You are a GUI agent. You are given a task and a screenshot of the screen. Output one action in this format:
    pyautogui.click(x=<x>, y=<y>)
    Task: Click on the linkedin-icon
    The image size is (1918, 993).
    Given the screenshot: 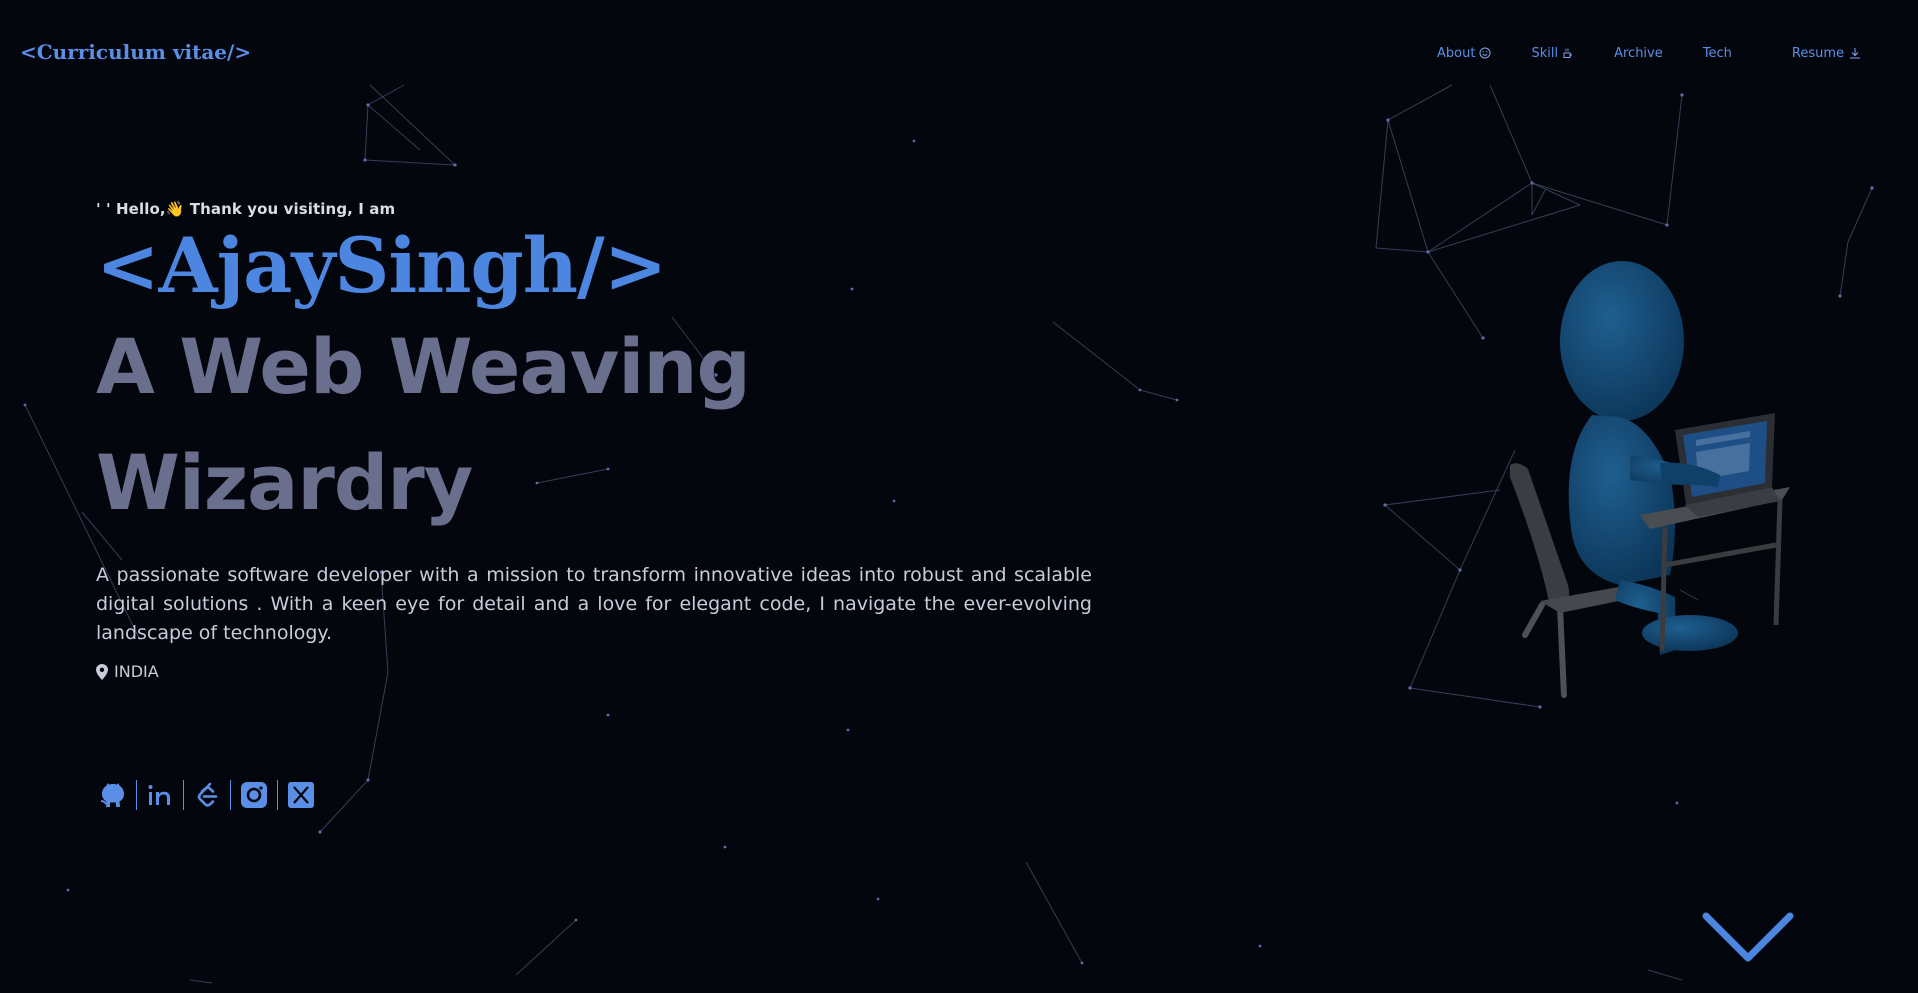 What is the action you would take?
    pyautogui.click(x=159, y=795)
    